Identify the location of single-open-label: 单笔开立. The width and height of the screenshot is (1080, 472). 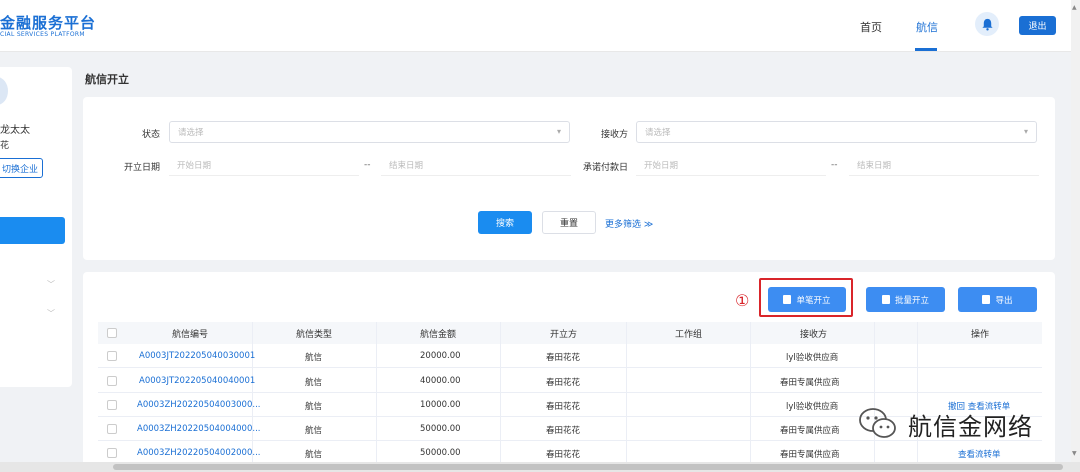
(813, 300).